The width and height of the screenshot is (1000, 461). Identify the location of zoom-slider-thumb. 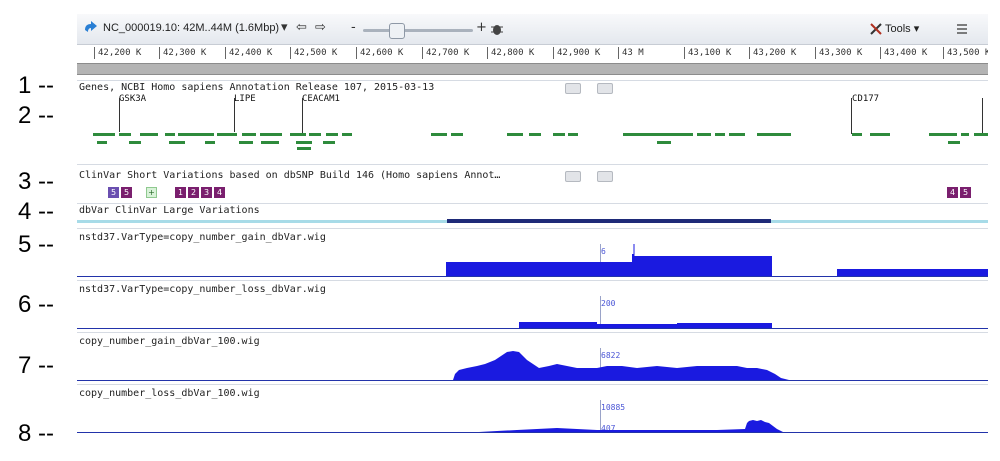
(397, 31).